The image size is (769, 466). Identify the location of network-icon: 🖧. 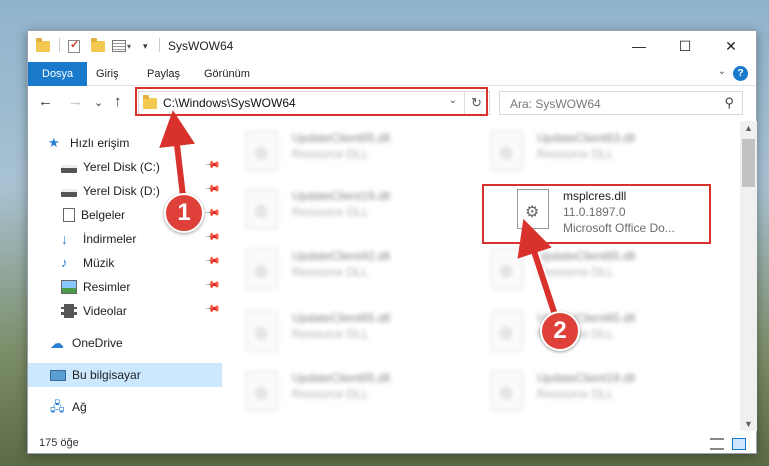
(57, 406).